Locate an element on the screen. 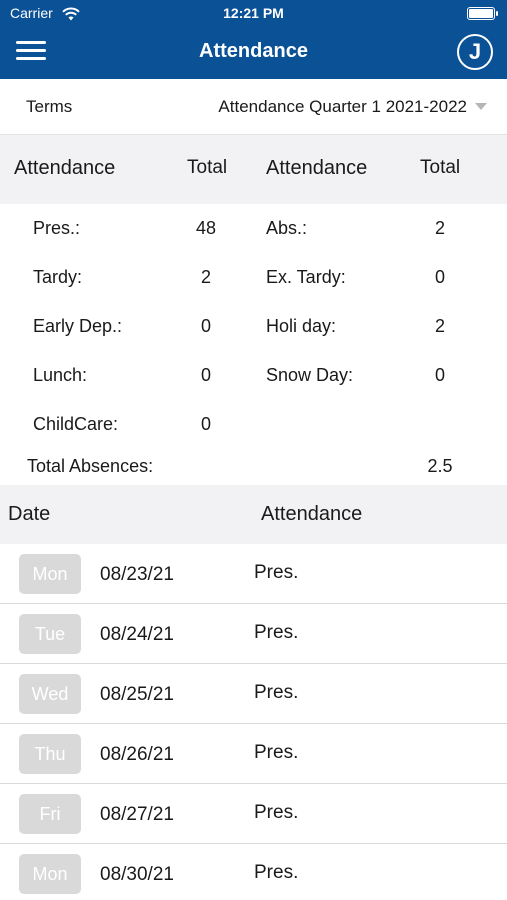 The image size is (507, 900). status-bar: Carrier 12:21 PM is located at coordinates (253, 14).